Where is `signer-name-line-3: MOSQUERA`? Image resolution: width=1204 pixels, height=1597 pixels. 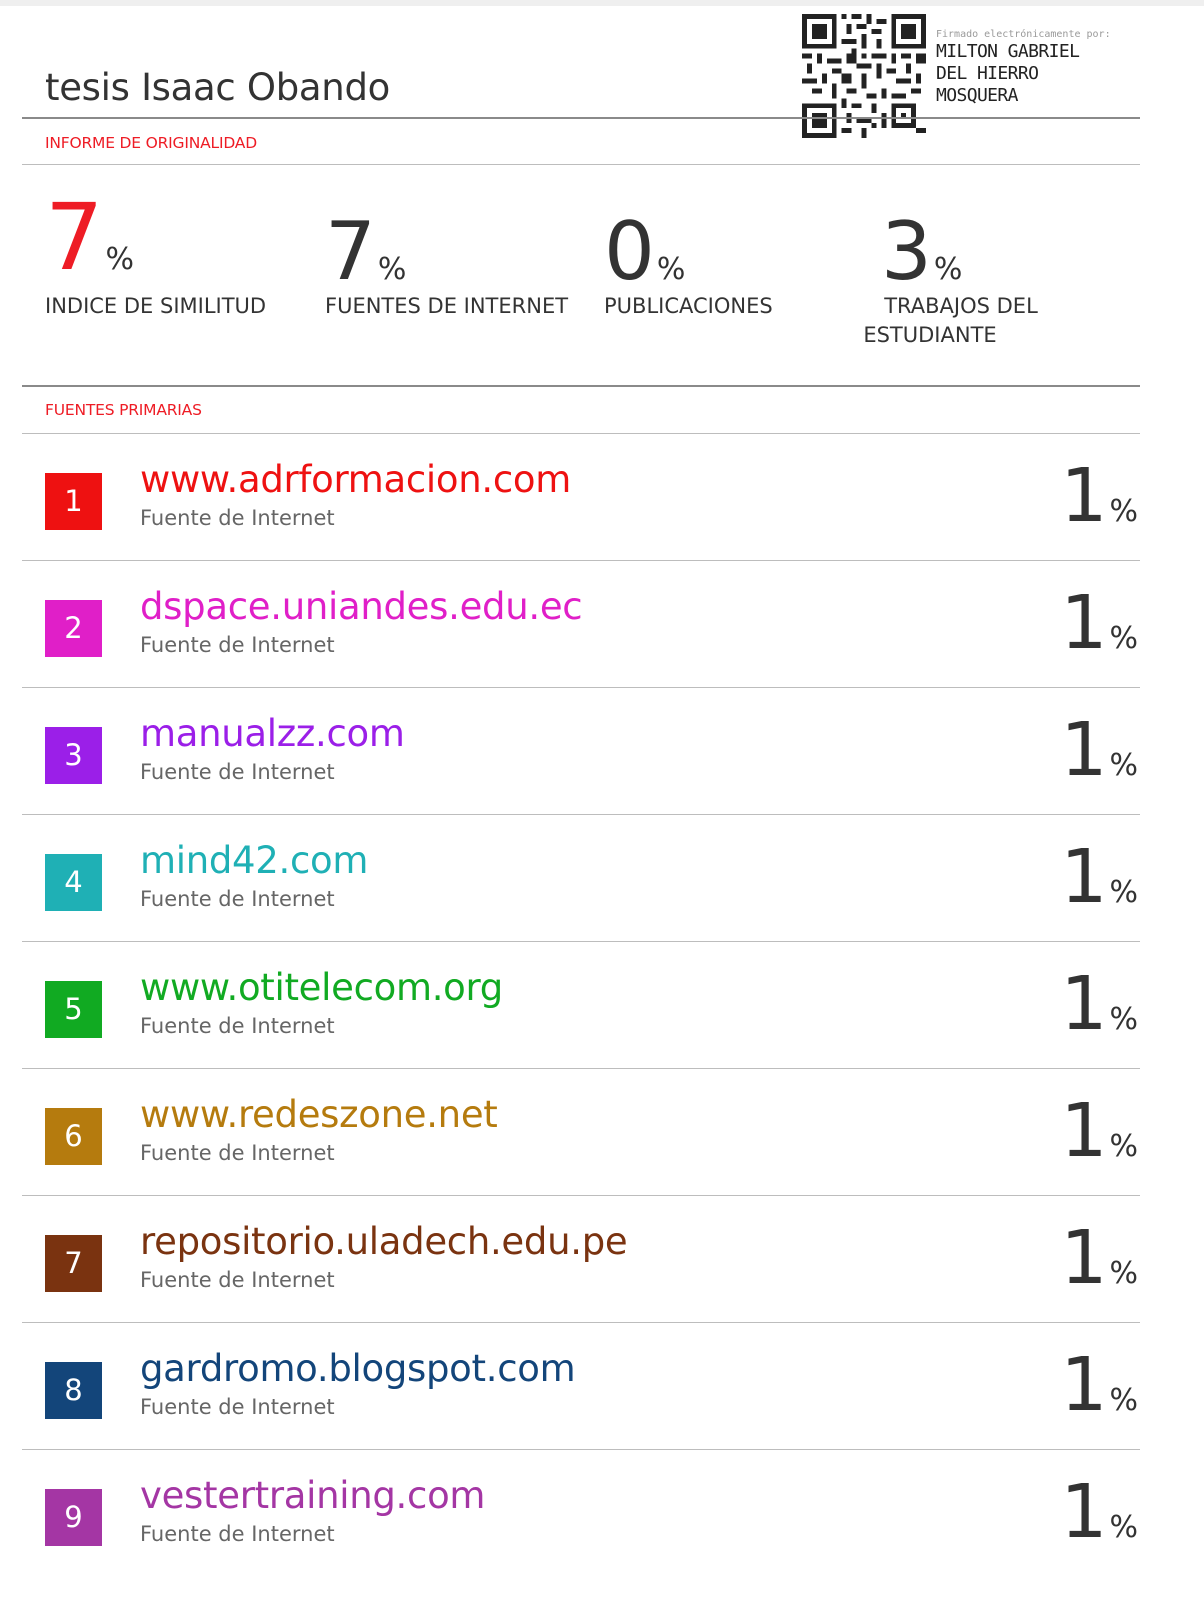 signer-name-line-3: MOSQUERA is located at coordinates (977, 95).